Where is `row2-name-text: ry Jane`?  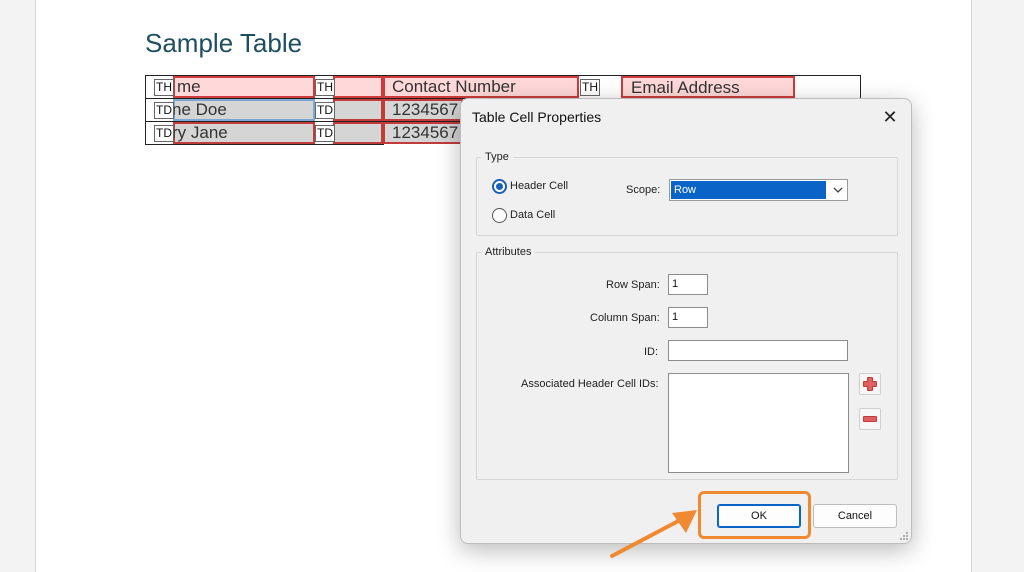 row2-name-text: ry Jane is located at coordinates (200, 132).